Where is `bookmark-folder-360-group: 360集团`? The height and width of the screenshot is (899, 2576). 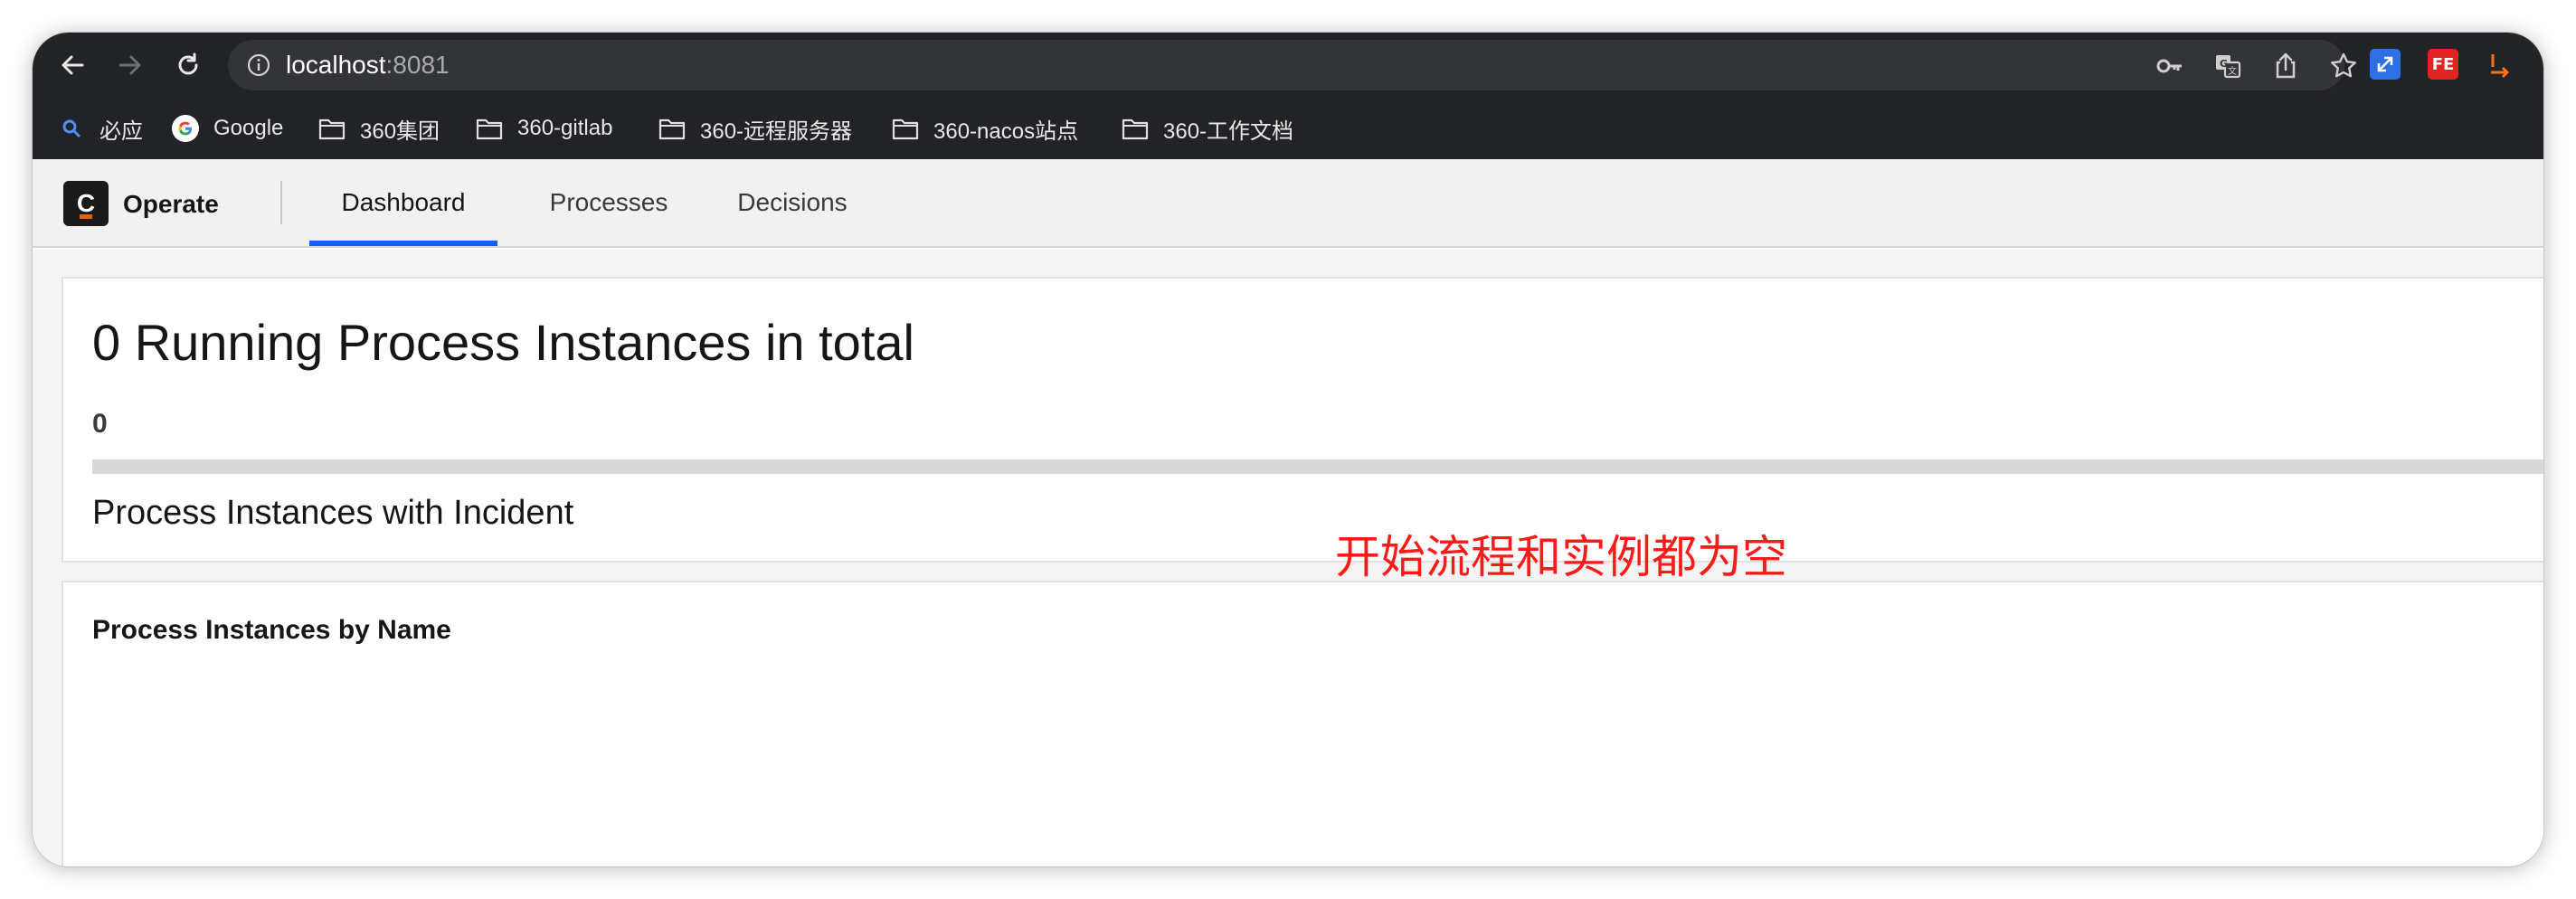
bookmark-folder-360-group: 360集团 is located at coordinates (379, 128).